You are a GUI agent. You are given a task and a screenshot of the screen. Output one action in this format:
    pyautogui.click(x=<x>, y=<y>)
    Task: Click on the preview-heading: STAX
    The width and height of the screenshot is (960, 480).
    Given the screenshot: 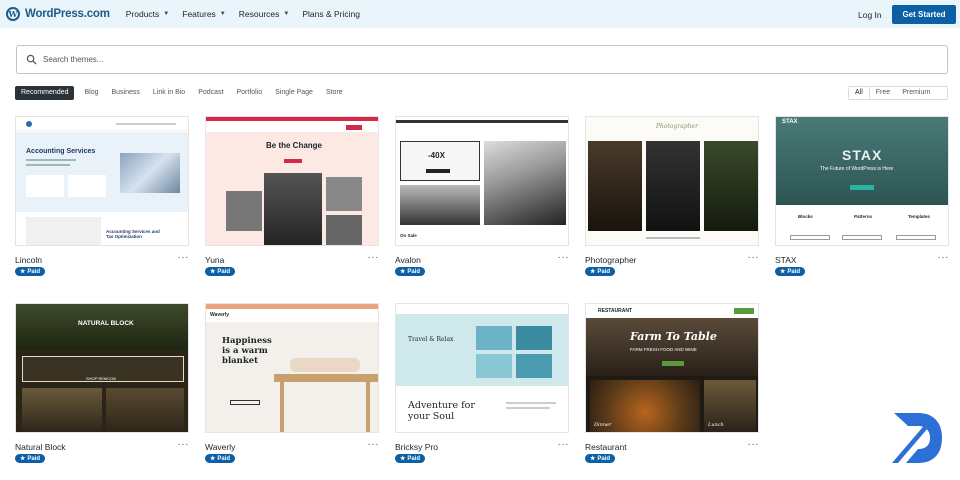 What is the action you would take?
    pyautogui.click(x=862, y=155)
    